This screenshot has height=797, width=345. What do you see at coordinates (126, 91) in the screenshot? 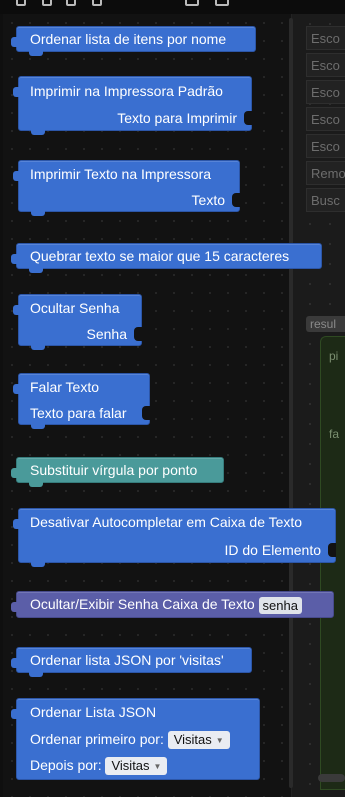
I see `block-label: Imprimir na Impressora Padrão` at bounding box center [126, 91].